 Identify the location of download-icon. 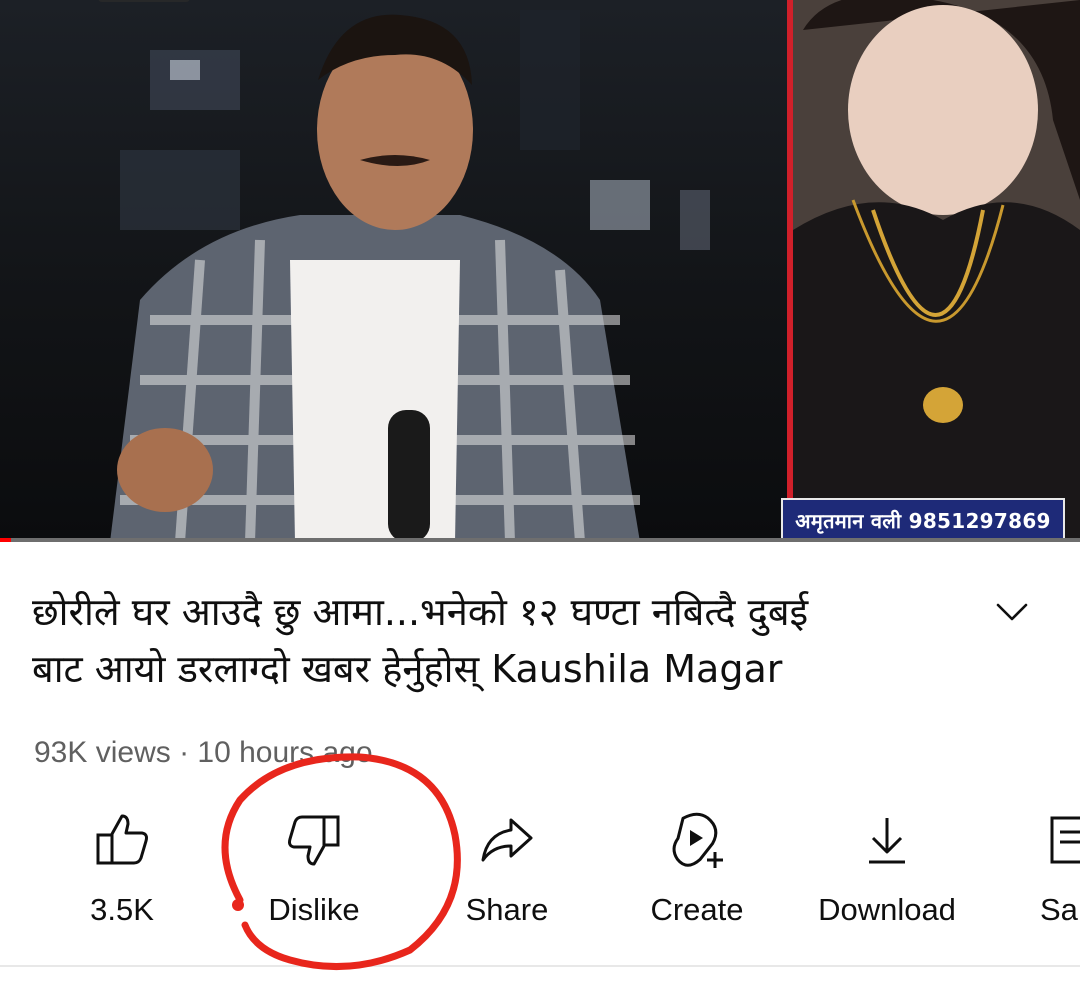
(887, 841).